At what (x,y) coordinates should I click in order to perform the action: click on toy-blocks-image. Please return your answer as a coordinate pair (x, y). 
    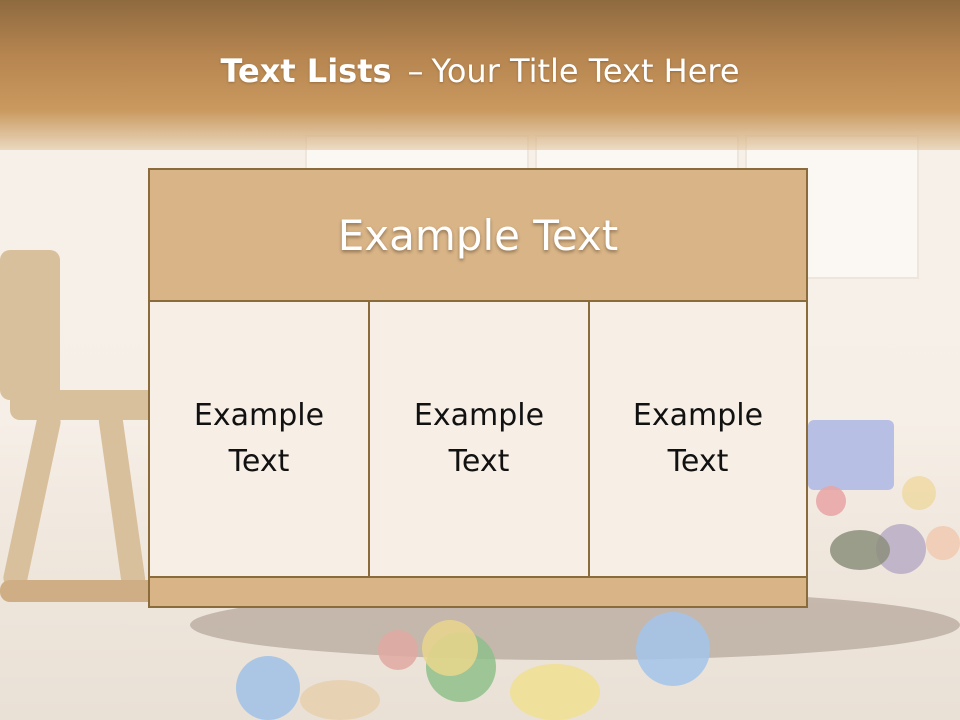
    Looking at the image, I should click on (851, 455).